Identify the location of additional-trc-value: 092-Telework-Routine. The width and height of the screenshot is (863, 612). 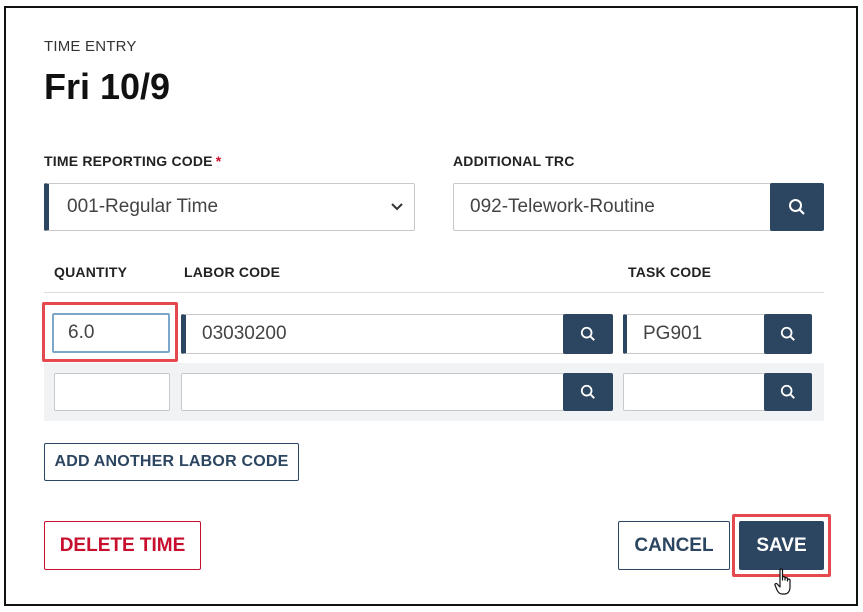
(562, 206).